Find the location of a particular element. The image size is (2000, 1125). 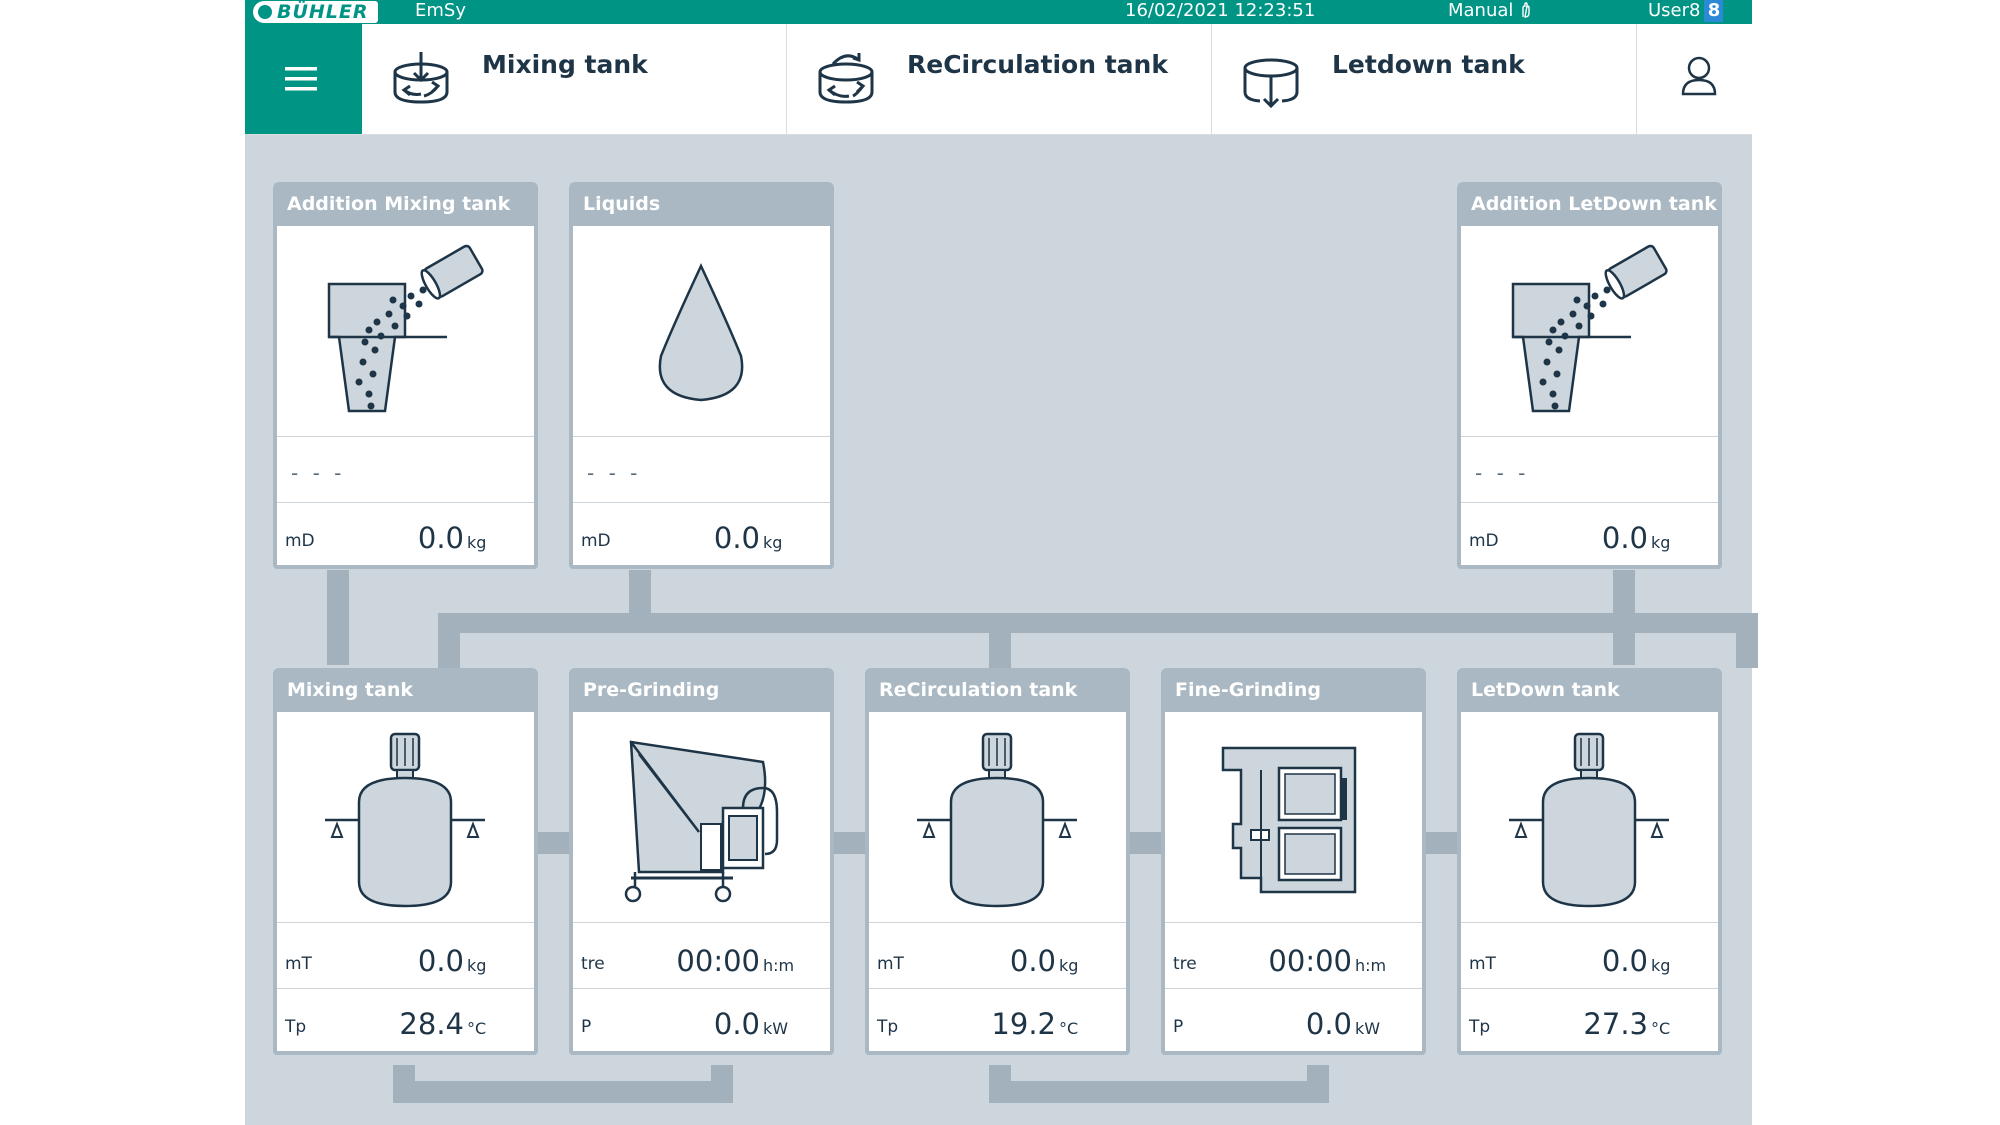

panel-title: Mixing tank is located at coordinates (350, 690).